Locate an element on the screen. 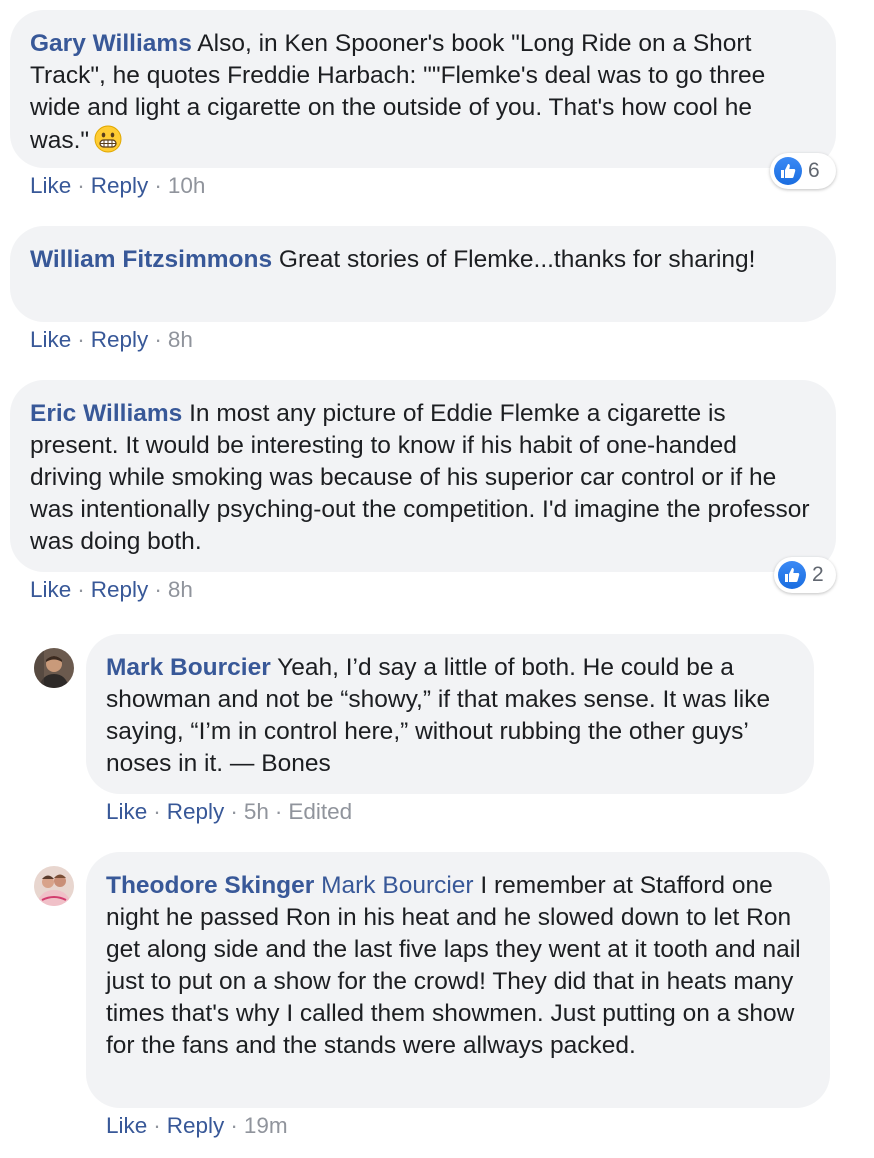  comment-actions: Like · Reply · 5h · Edited is located at coordinates (229, 812).